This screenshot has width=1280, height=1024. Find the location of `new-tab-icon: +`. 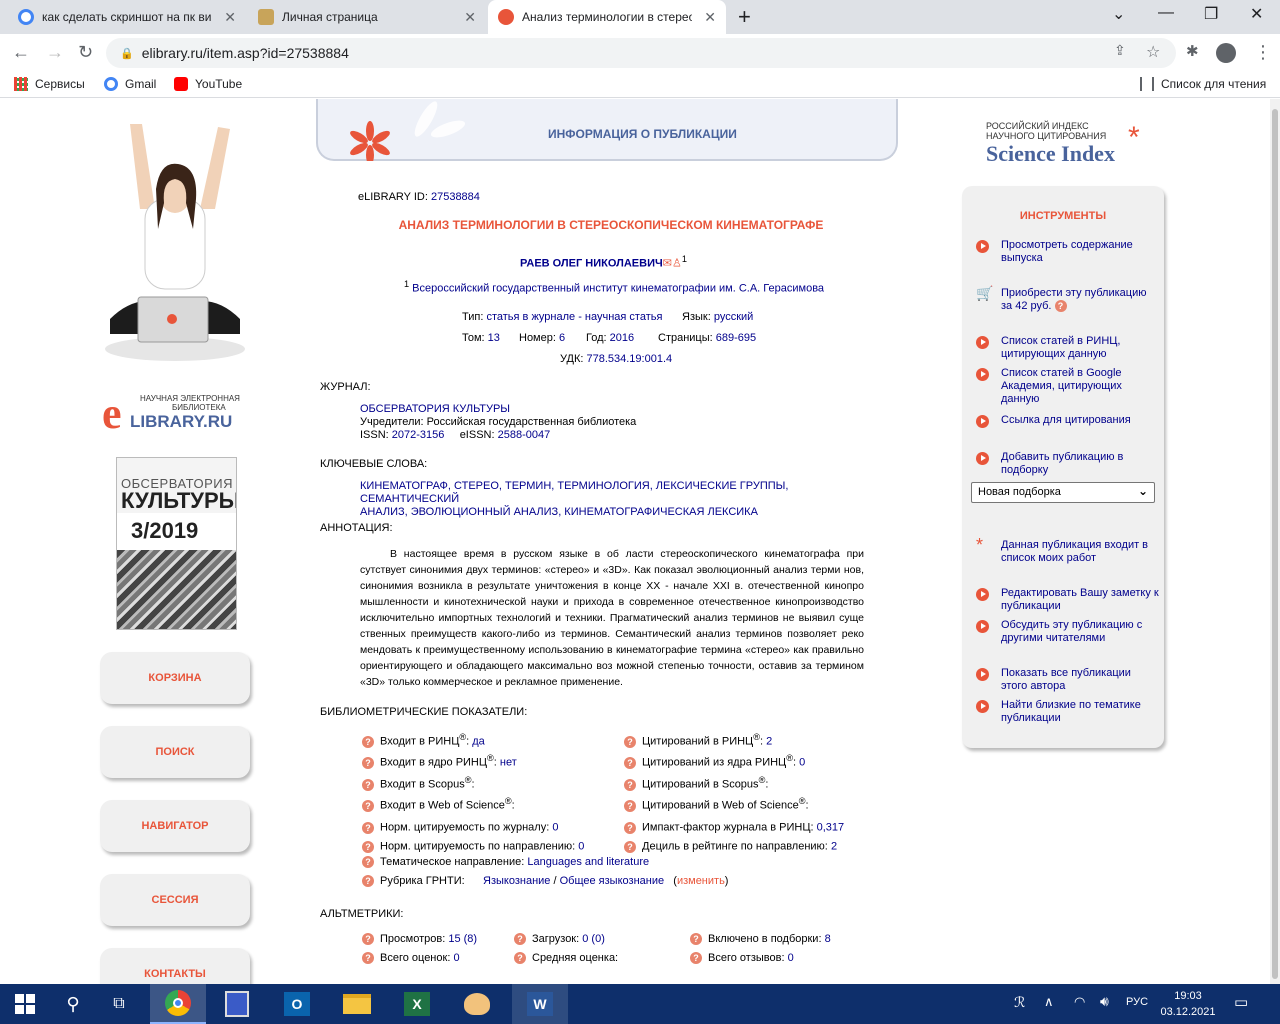

new-tab-icon: + is located at coordinates (744, 17).